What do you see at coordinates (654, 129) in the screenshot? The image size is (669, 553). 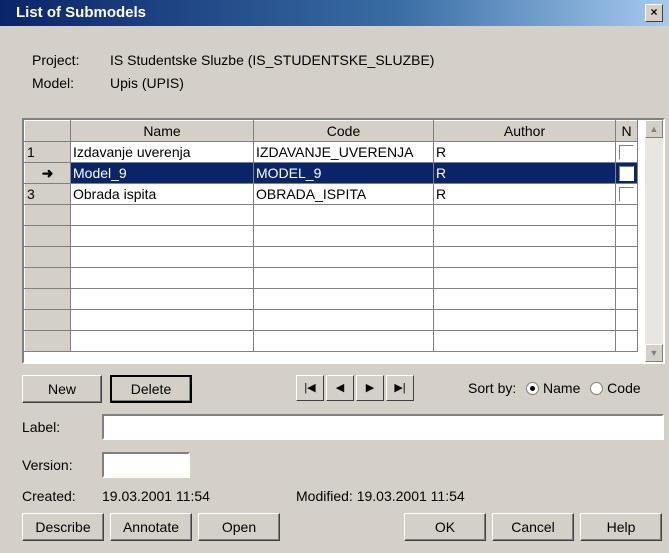 I see `scroll-up-icon: ▲` at bounding box center [654, 129].